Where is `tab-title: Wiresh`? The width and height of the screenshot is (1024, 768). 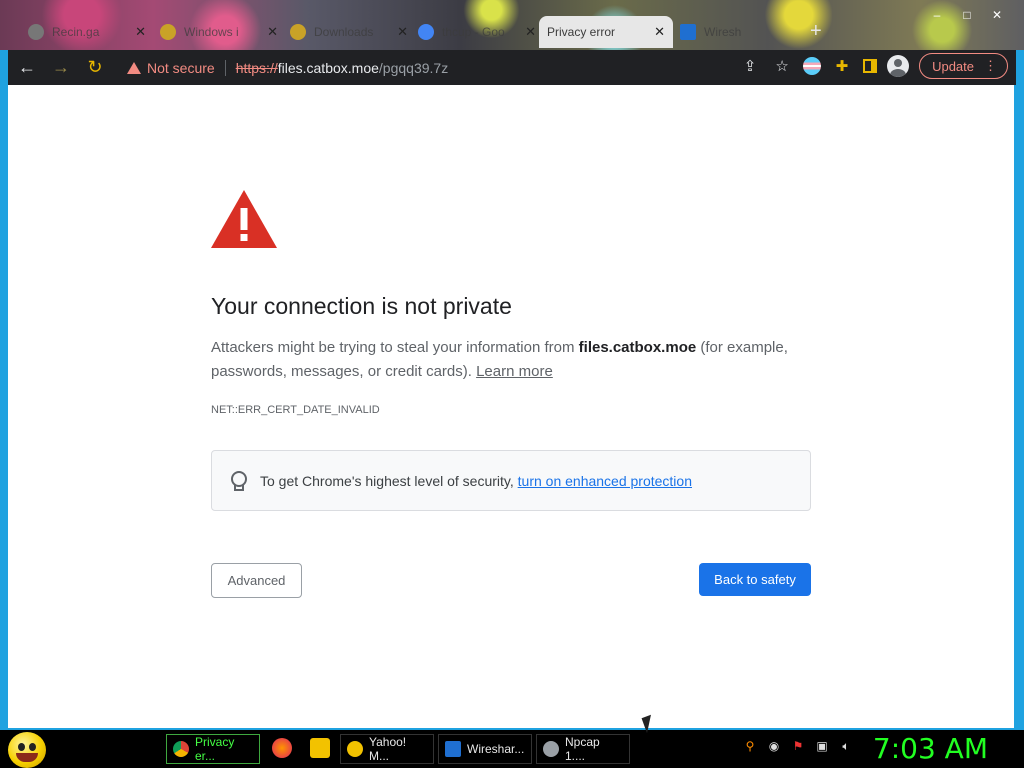 tab-title: Wiresh is located at coordinates (723, 32).